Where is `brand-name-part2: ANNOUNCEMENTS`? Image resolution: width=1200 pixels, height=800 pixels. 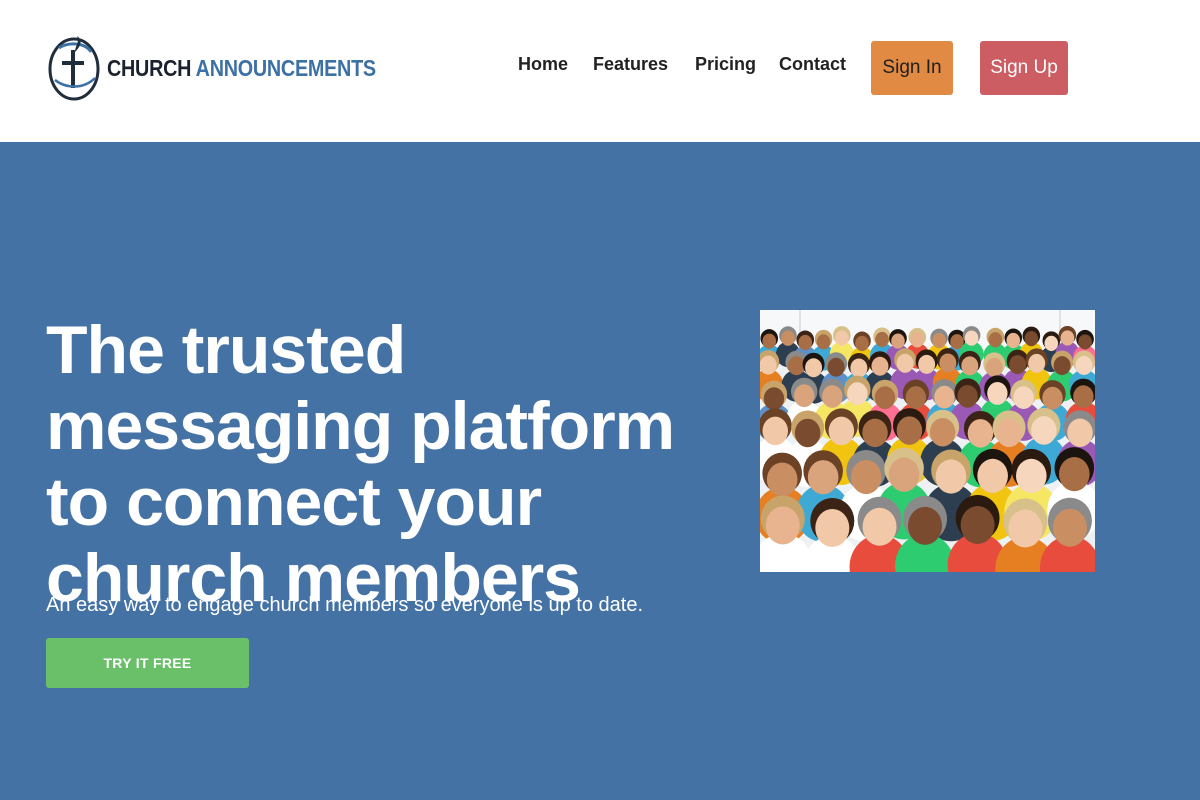 brand-name-part2: ANNOUNCEMENTS is located at coordinates (285, 67).